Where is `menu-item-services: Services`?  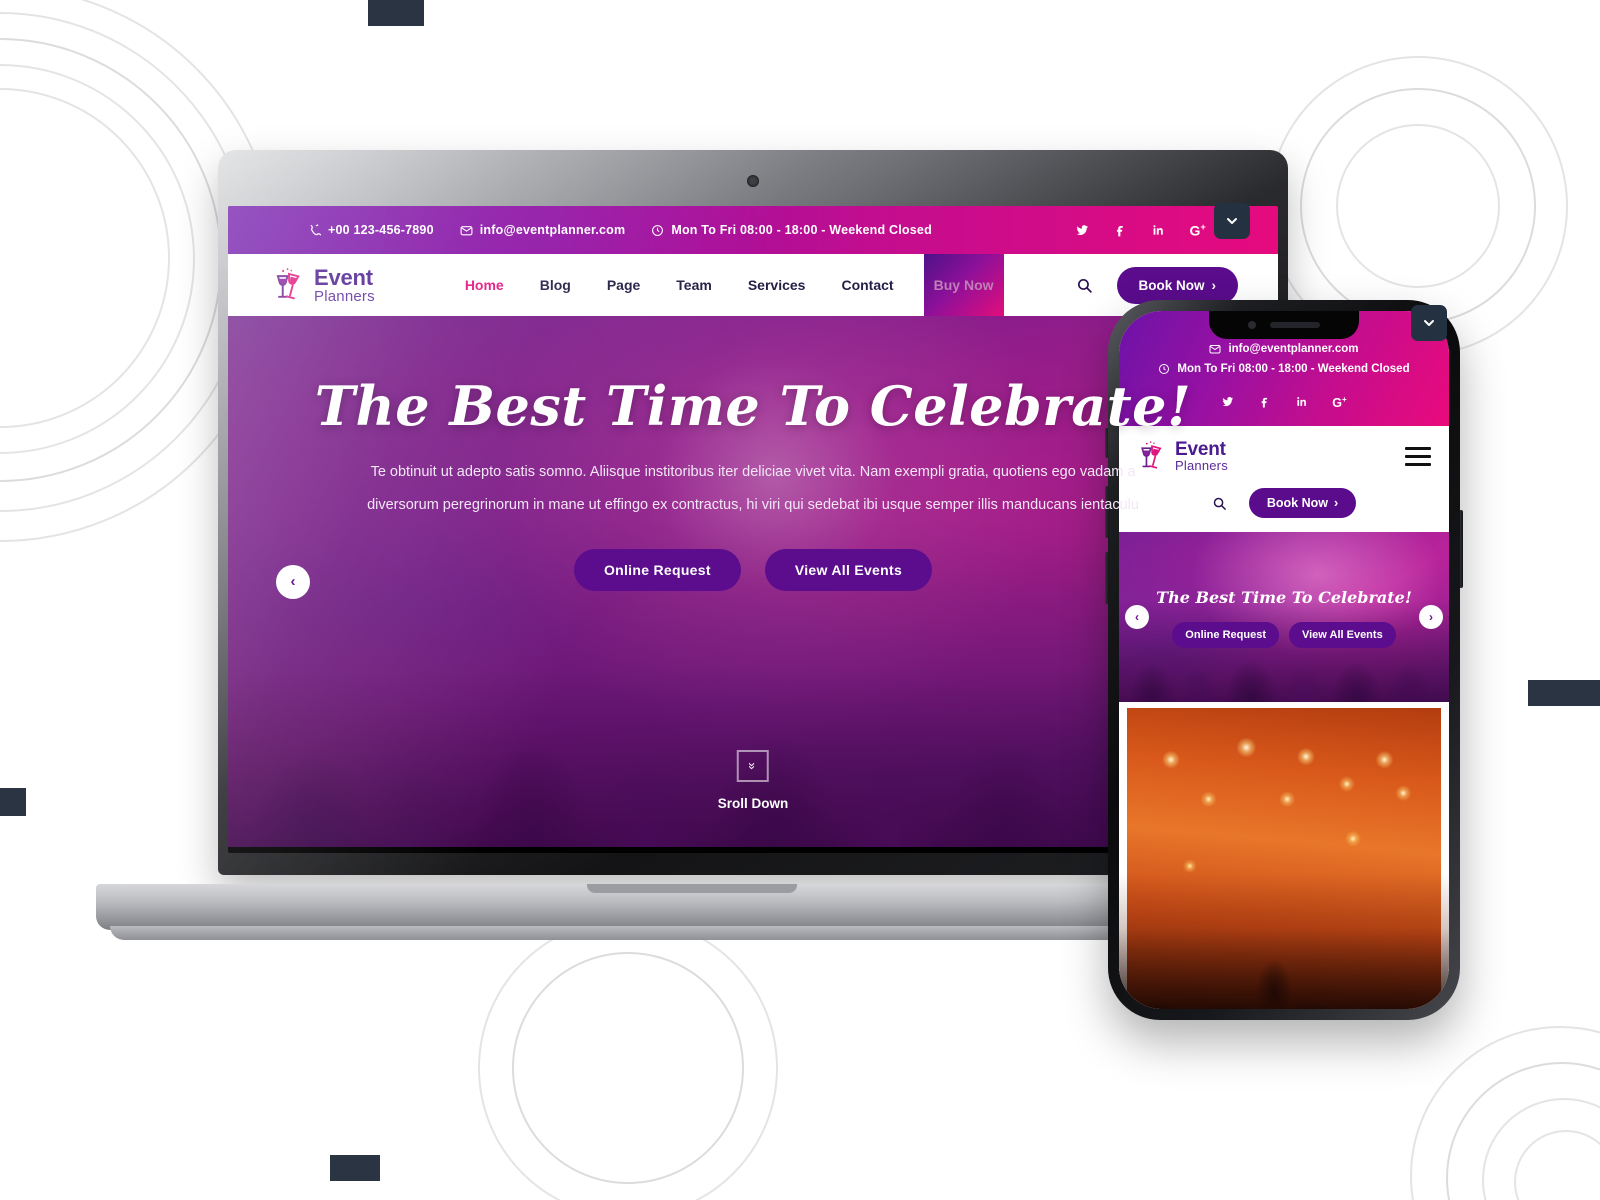
menu-item-services: Services is located at coordinates (777, 285).